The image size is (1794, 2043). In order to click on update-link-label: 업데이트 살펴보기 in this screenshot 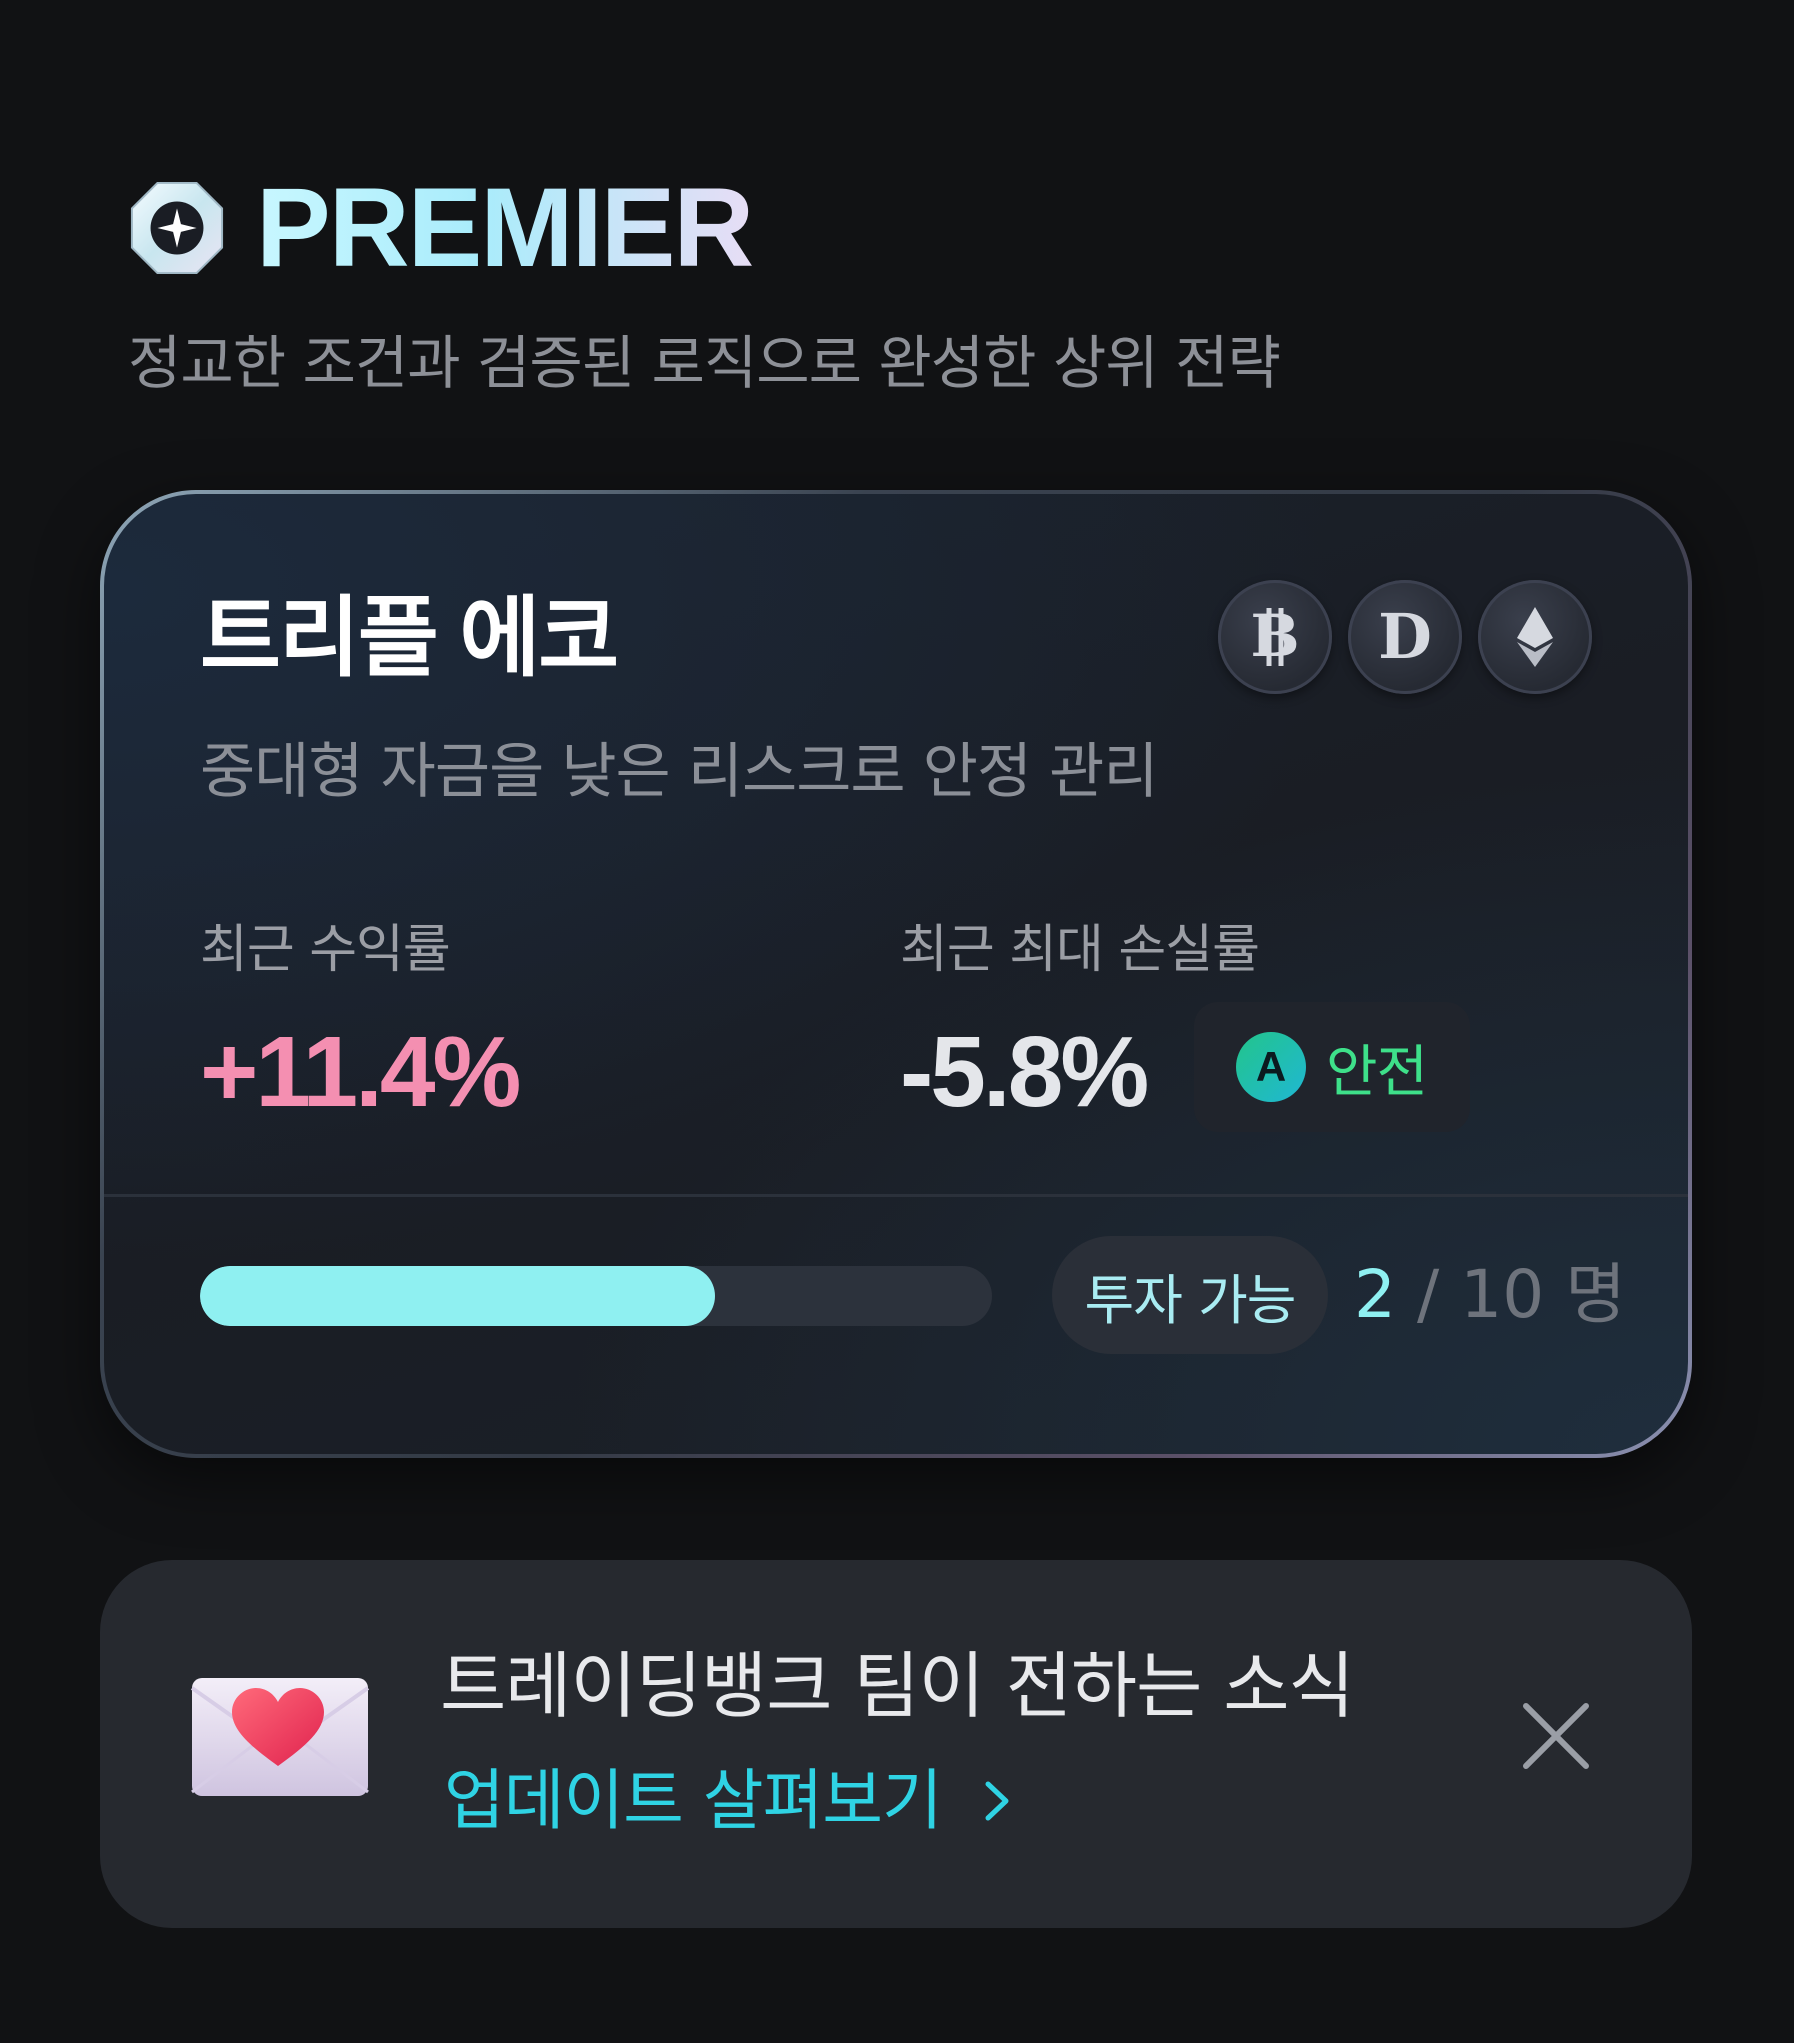, I will do `click(693, 1800)`.